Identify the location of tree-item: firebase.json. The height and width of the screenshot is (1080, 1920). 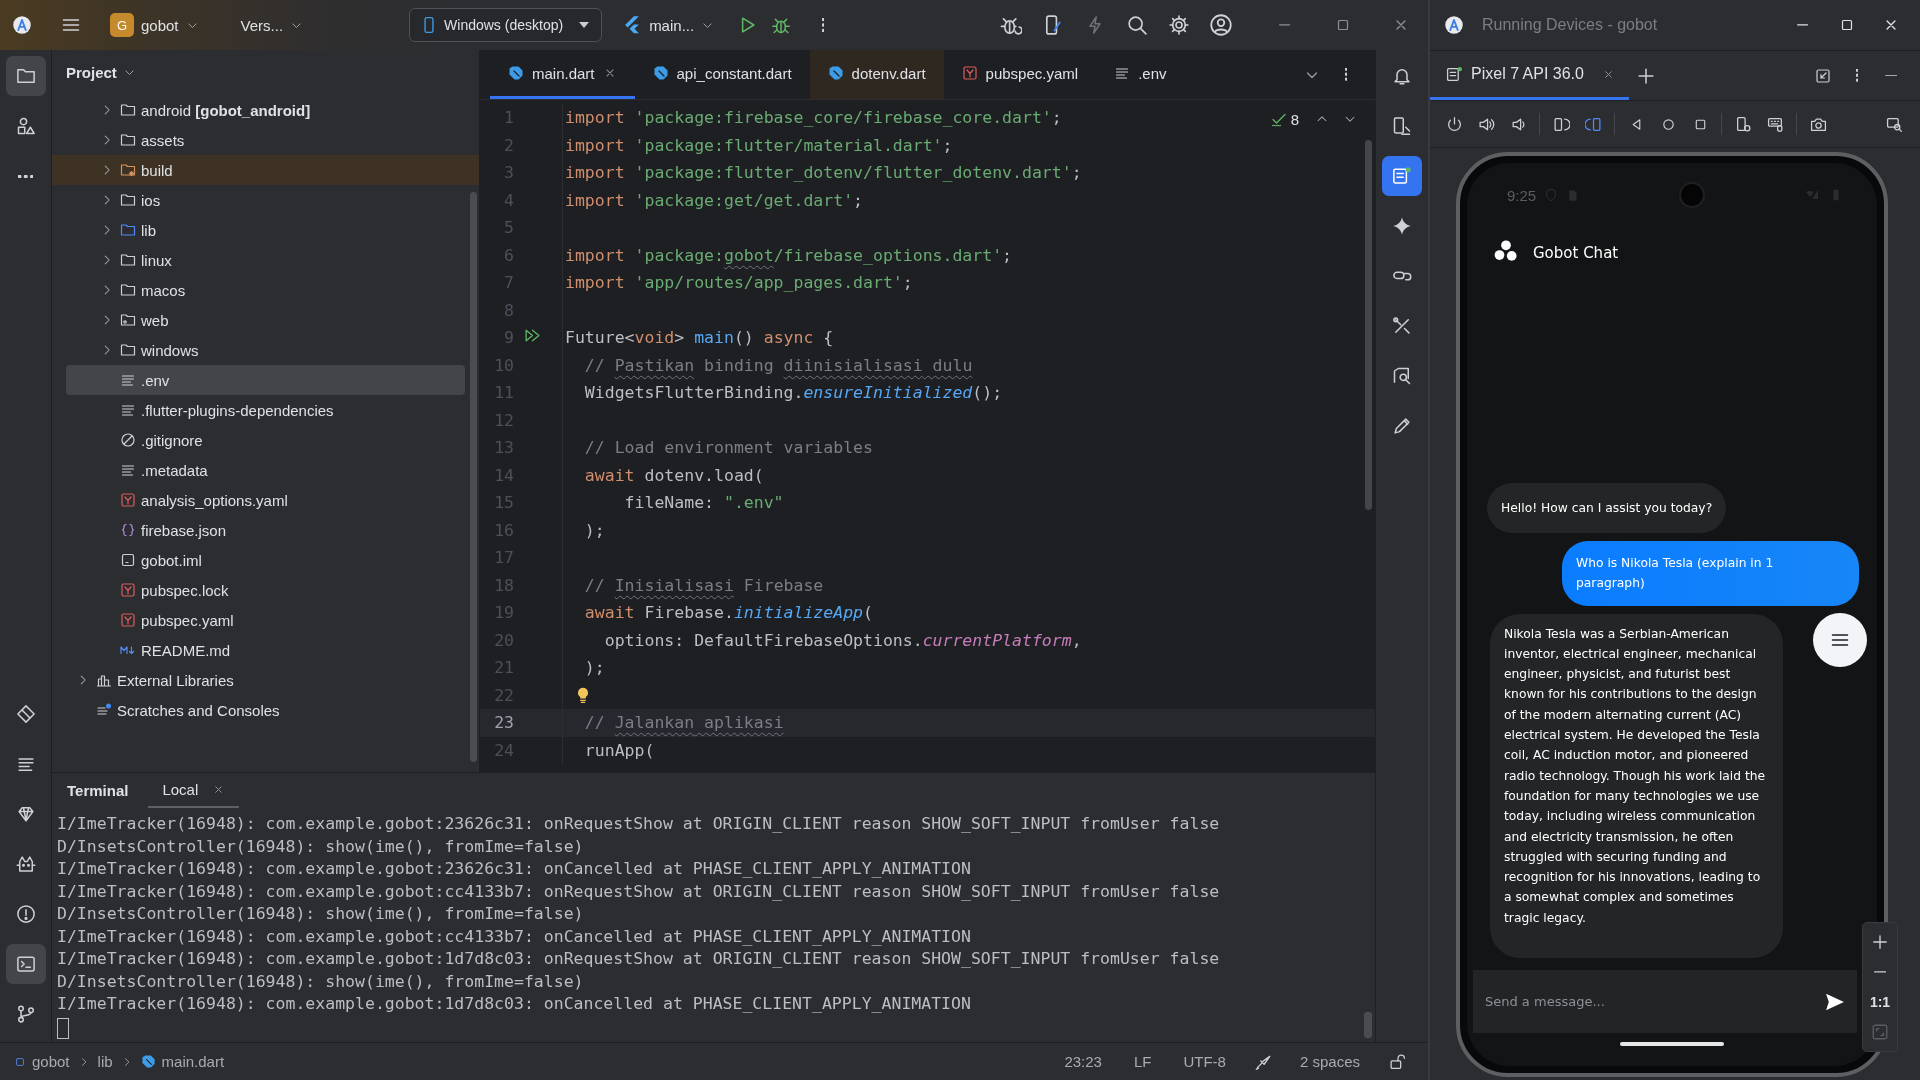
(265, 530).